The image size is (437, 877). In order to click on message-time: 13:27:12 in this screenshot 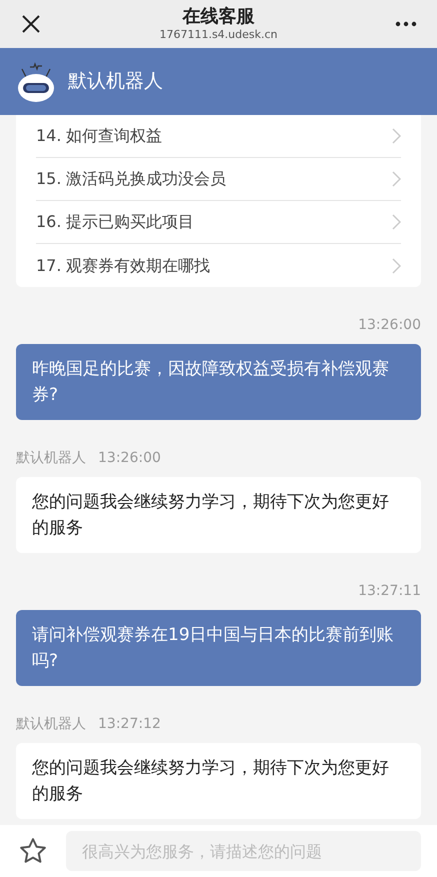, I will do `click(129, 724)`.